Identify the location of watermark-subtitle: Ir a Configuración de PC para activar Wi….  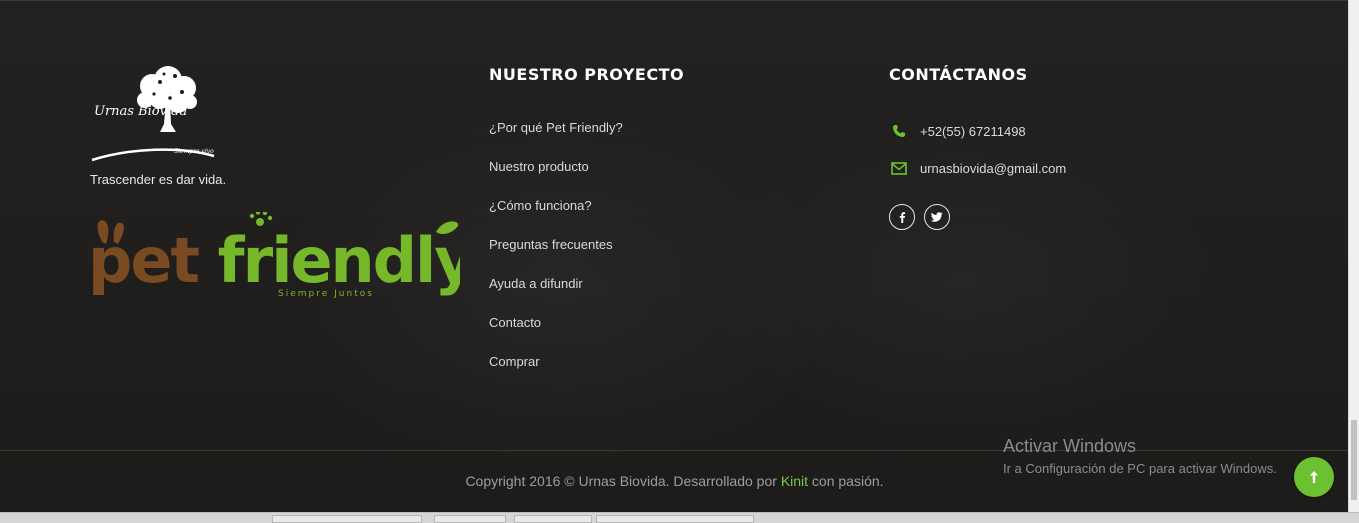
(1140, 468).